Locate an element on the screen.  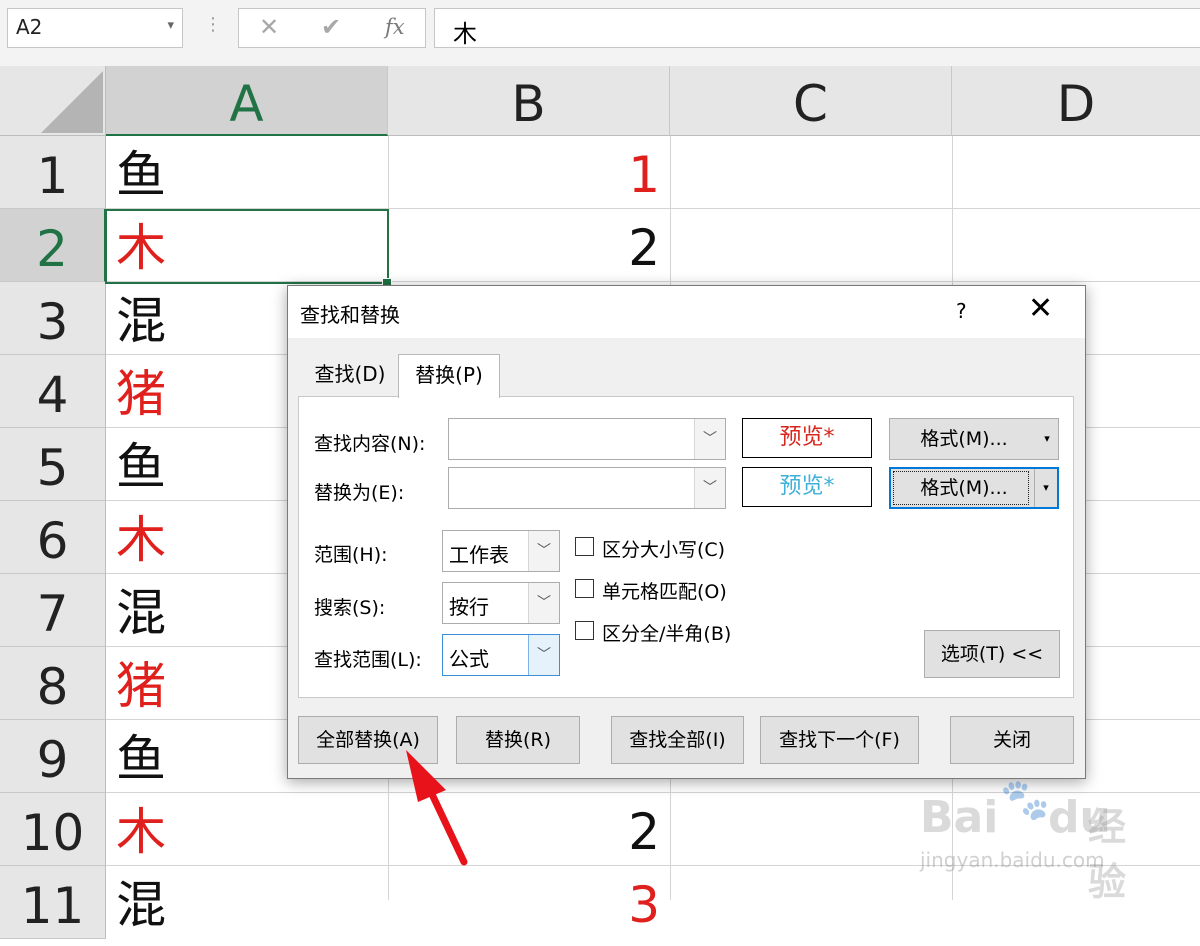
annotation-arrow-icon is located at coordinates (437, 808).